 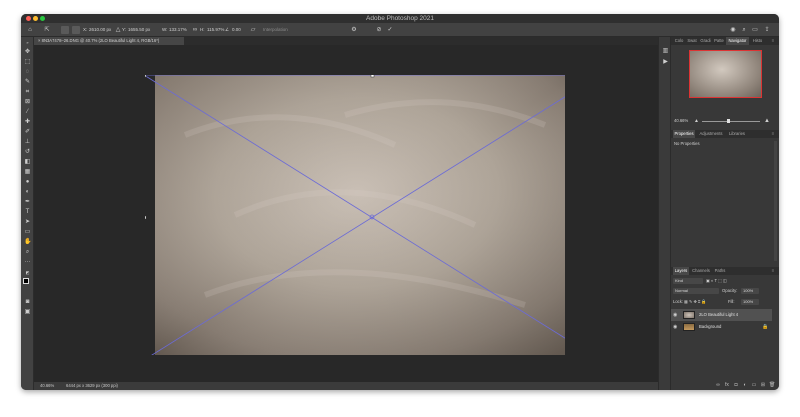 I want to click on tab-patterns: Patte, so click(x=719, y=41).